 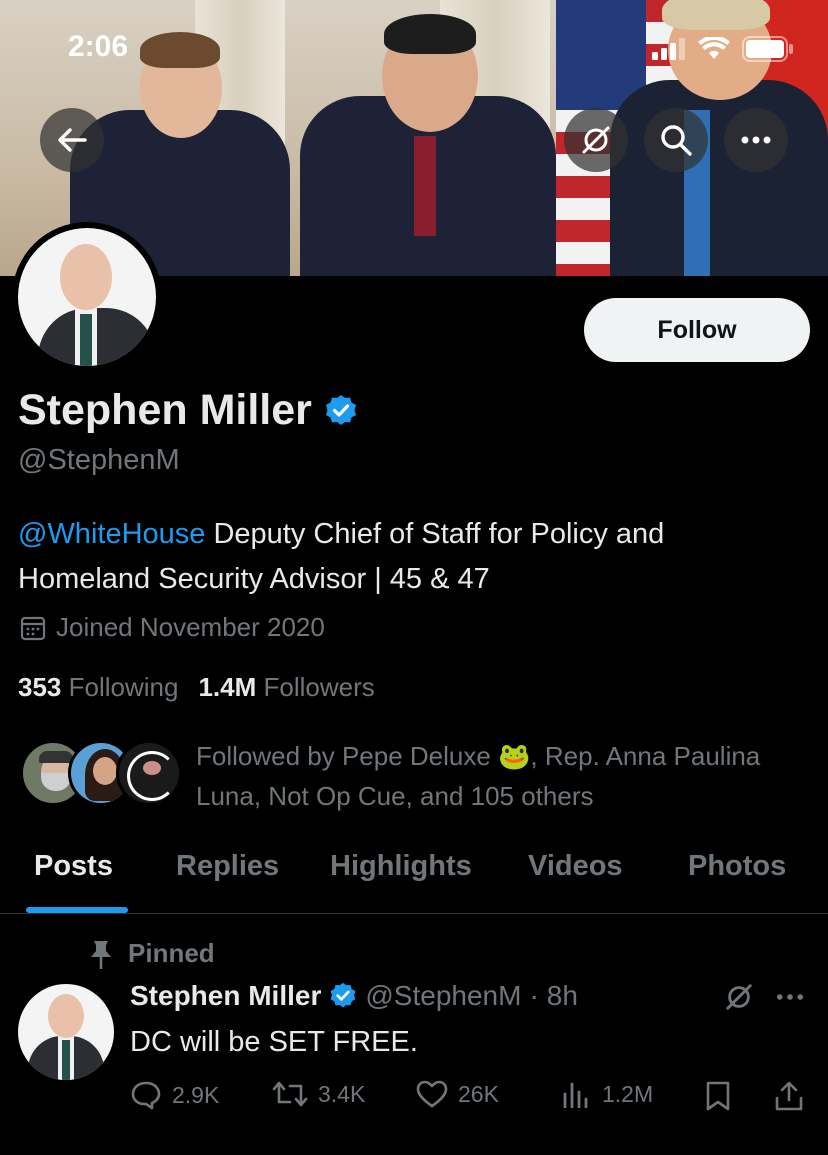 I want to click on joined-date: Joined November 2020, so click(x=172, y=627).